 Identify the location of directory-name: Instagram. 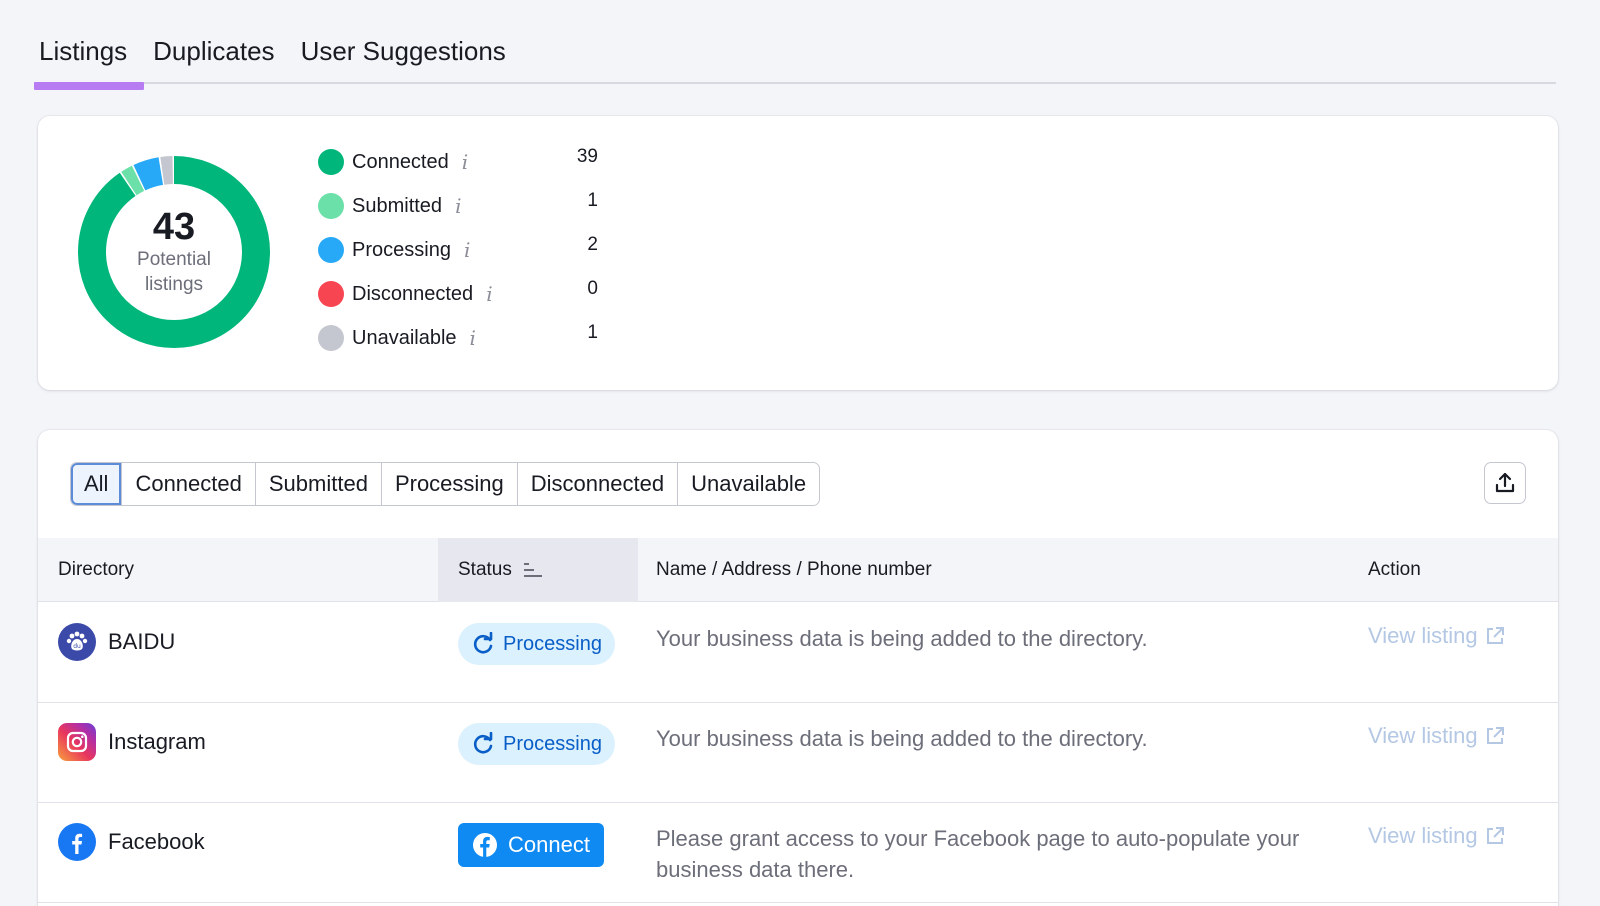
(157, 741).